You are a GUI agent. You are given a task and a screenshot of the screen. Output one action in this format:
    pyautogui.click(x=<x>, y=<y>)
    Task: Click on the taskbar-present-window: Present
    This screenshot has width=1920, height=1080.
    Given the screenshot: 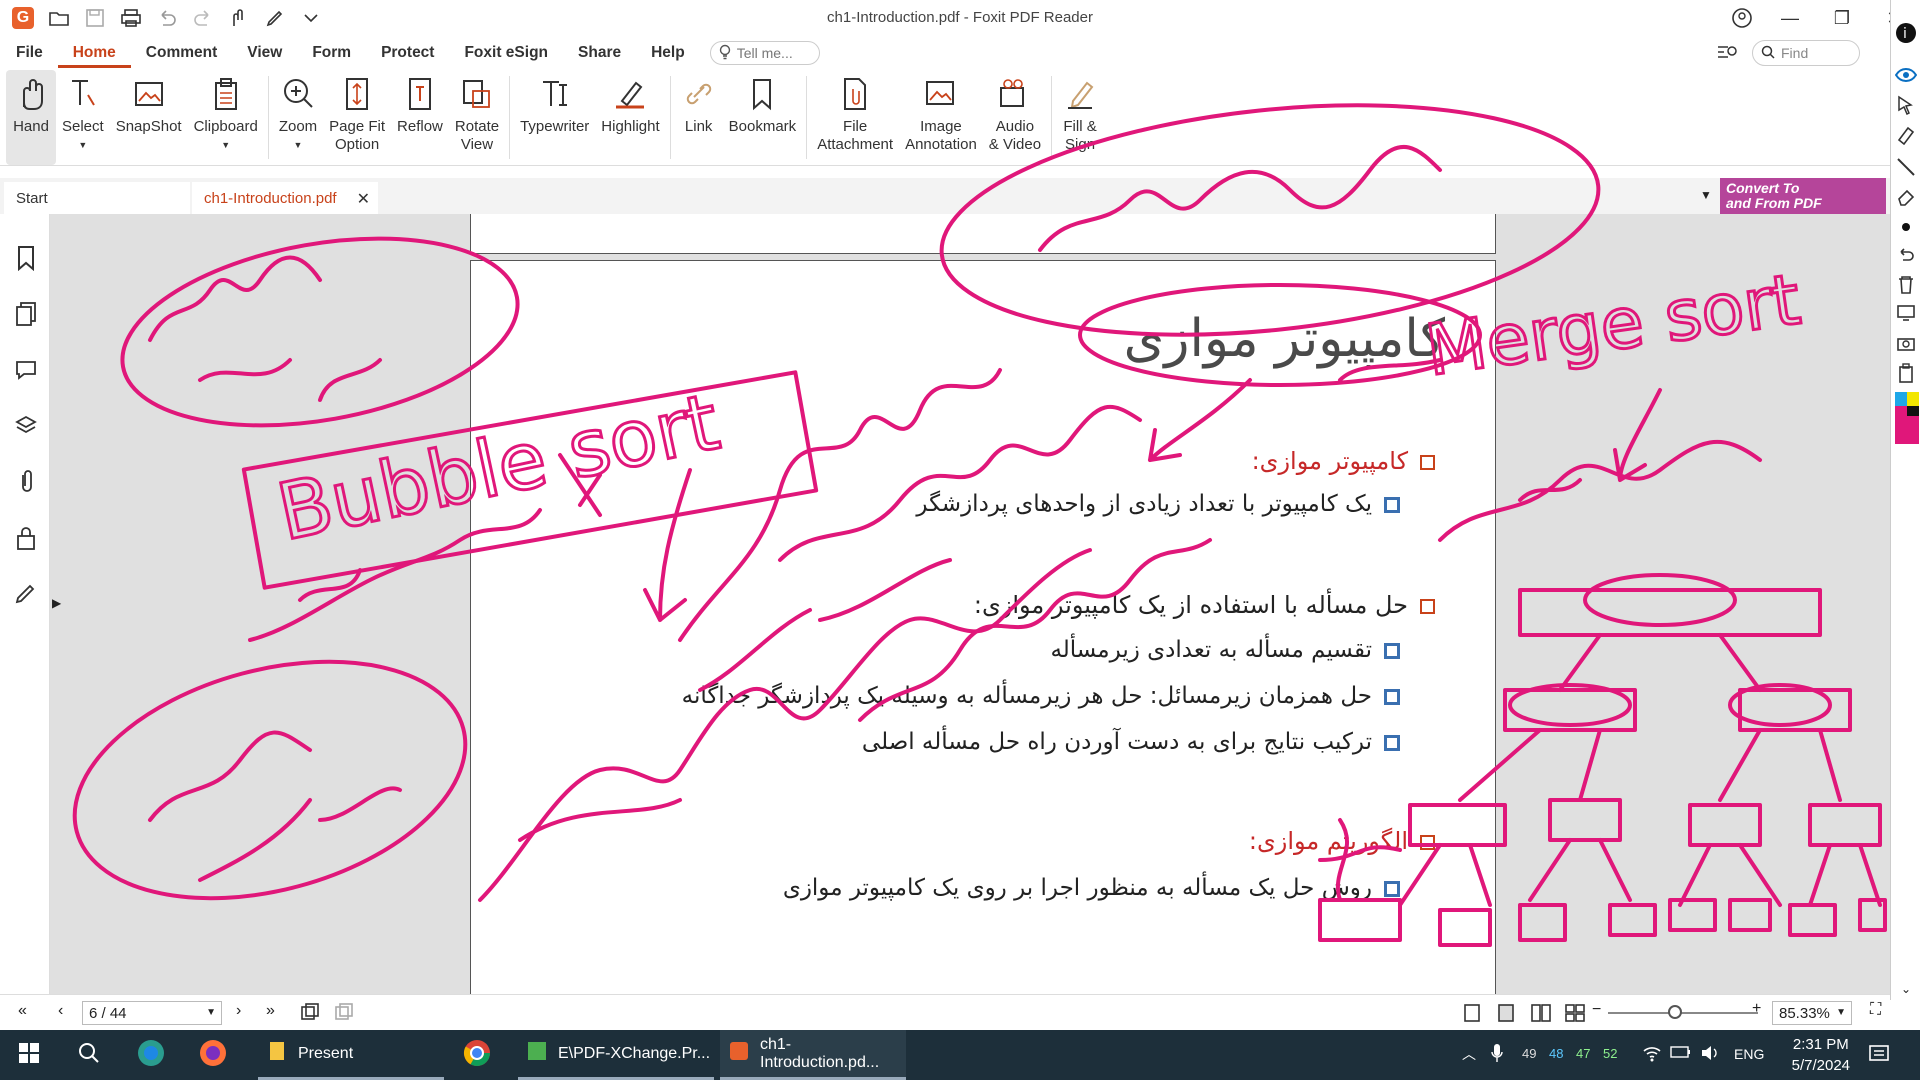 What is the action you would take?
    pyautogui.click(x=351, y=1055)
    